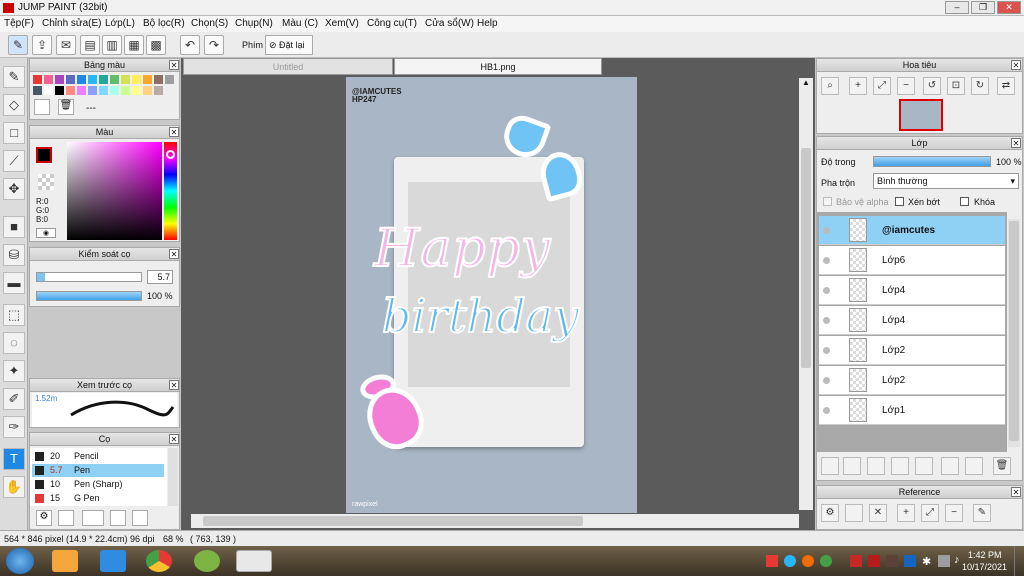 The height and width of the screenshot is (576, 1024). I want to click on move-tool-icon: ✥, so click(14, 189).